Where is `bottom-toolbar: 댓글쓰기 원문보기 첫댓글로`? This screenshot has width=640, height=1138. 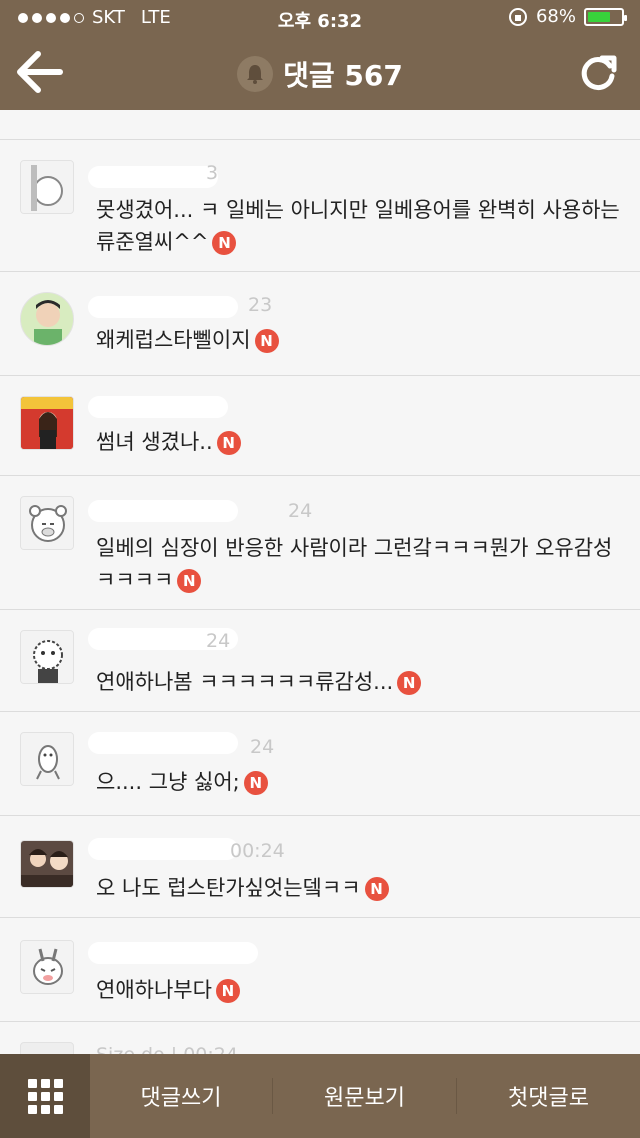
bottom-toolbar: 댓글쓰기 원문보기 첫댓글로 is located at coordinates (320, 1096).